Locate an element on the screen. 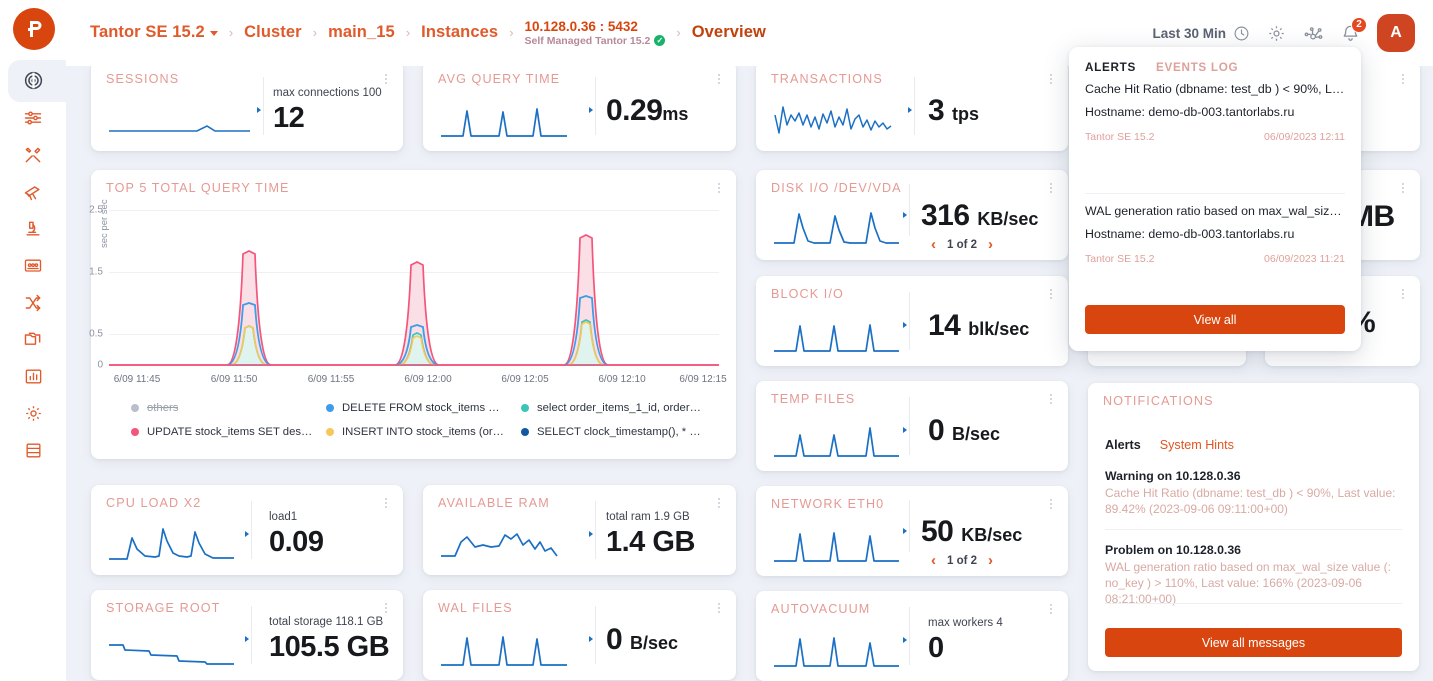 The width and height of the screenshot is (1433, 681). breadcrumb-item-product: Tantor SE 15.2 is located at coordinates (154, 32).